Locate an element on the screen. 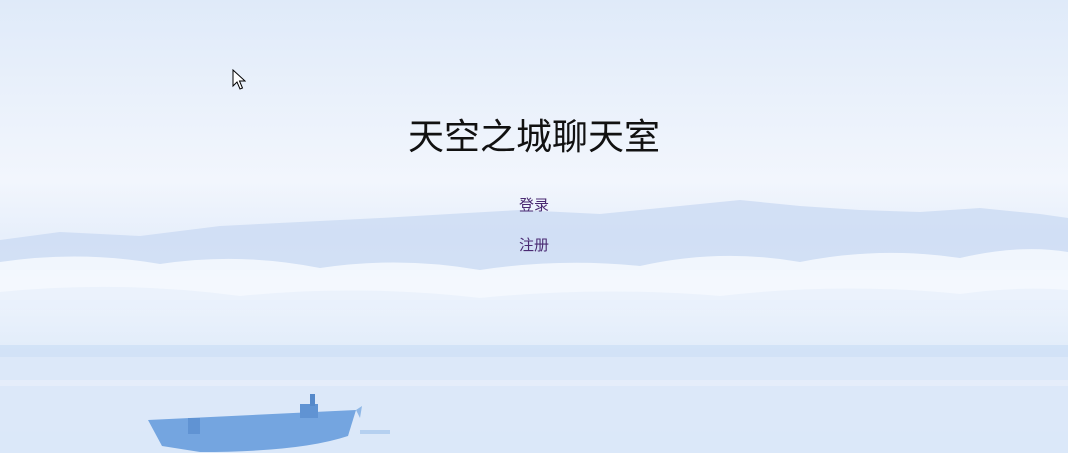 The width and height of the screenshot is (1068, 453). register-link: 注册 is located at coordinates (534, 244).